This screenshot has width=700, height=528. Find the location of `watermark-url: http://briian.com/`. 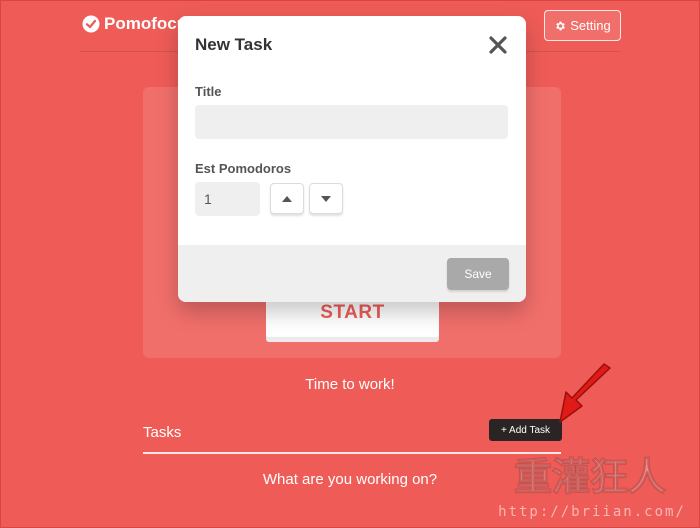

watermark-url: http://briian.com/ is located at coordinates (592, 512).